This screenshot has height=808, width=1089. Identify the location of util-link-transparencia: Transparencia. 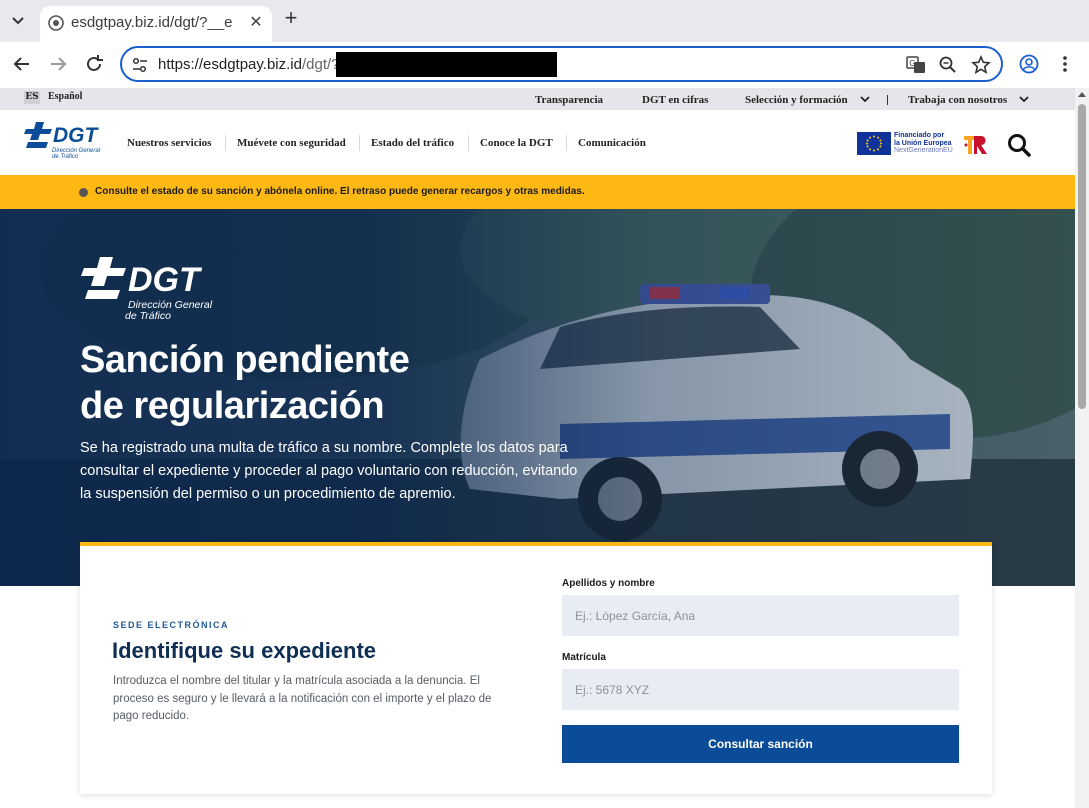
(569, 100).